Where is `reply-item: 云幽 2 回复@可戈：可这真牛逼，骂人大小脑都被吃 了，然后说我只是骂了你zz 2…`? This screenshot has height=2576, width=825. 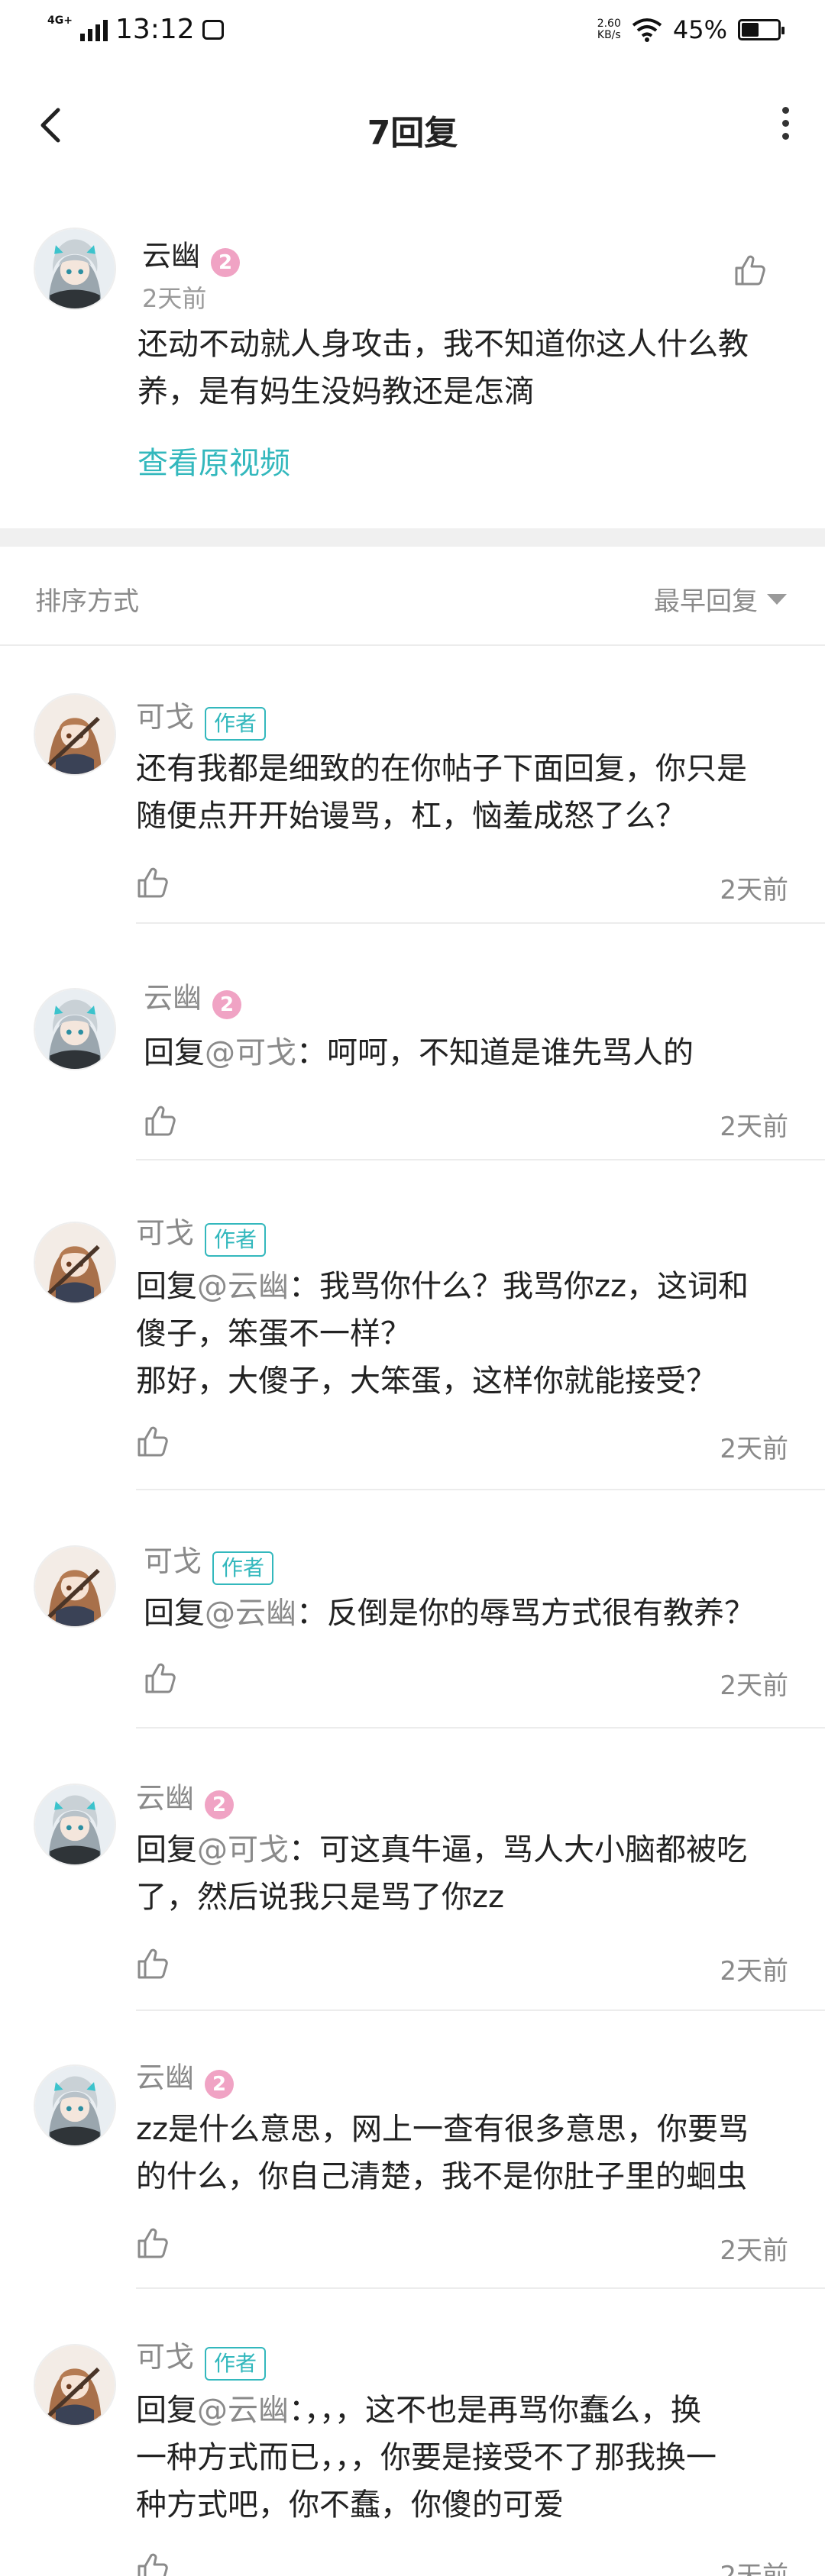 reply-item: 云幽 2 回复@可戈：可这真牛逼，骂人大小脑都被吃 了，然后说我只是骂了你zz 2… is located at coordinates (412, 1870).